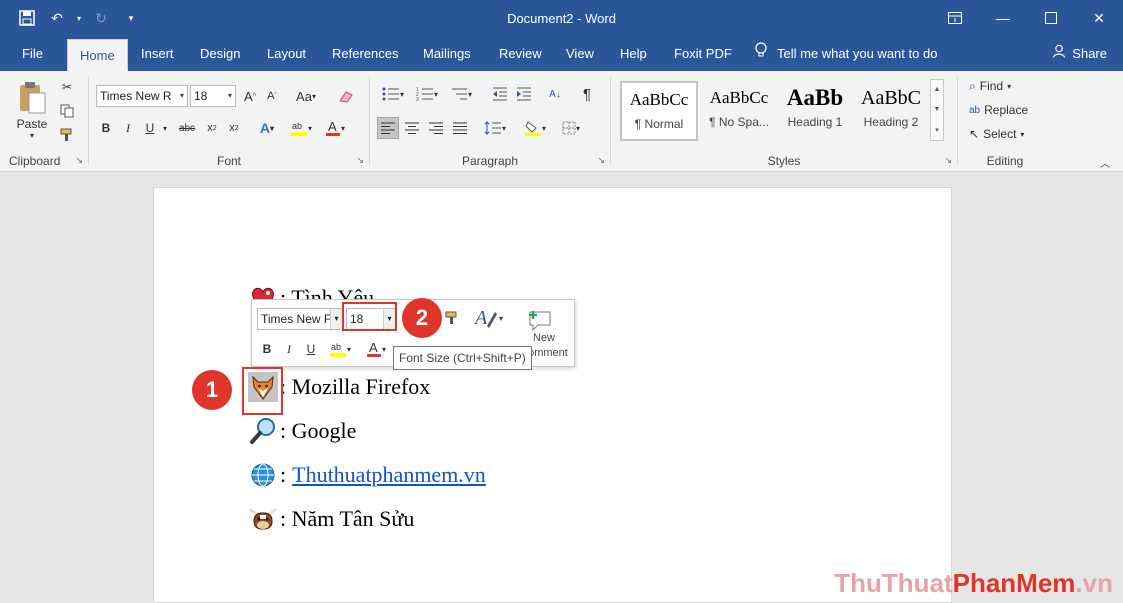 The height and width of the screenshot is (603, 1123). Describe the element at coordinates (300, 319) in the screenshot. I see `mini-font-name-combo: Times New F ▾` at that location.